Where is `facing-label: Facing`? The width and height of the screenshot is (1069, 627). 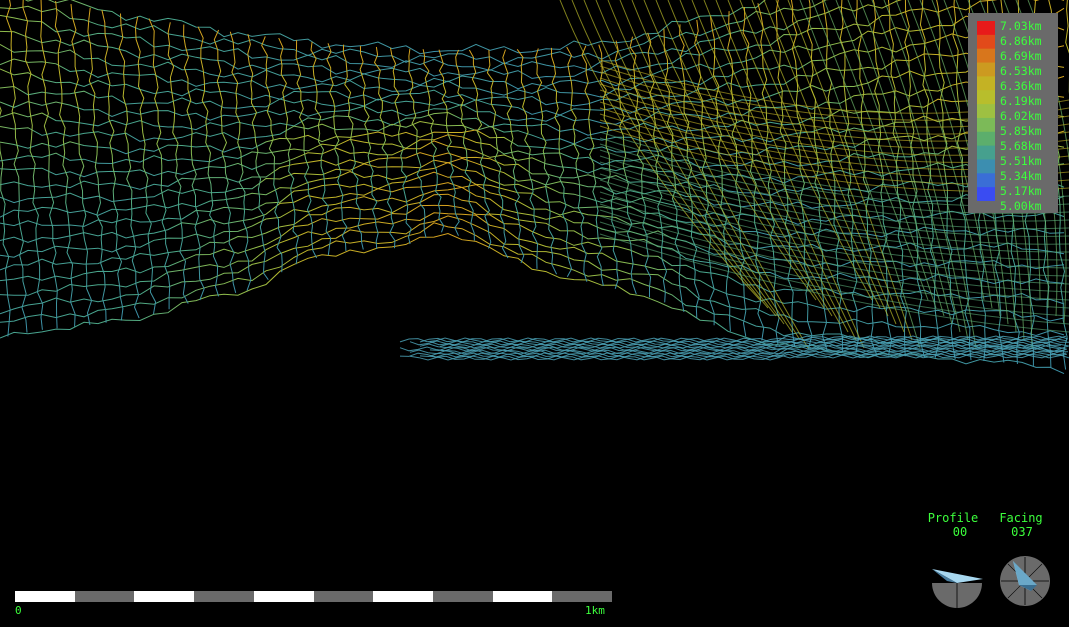
facing-label: Facing is located at coordinates (1021, 518).